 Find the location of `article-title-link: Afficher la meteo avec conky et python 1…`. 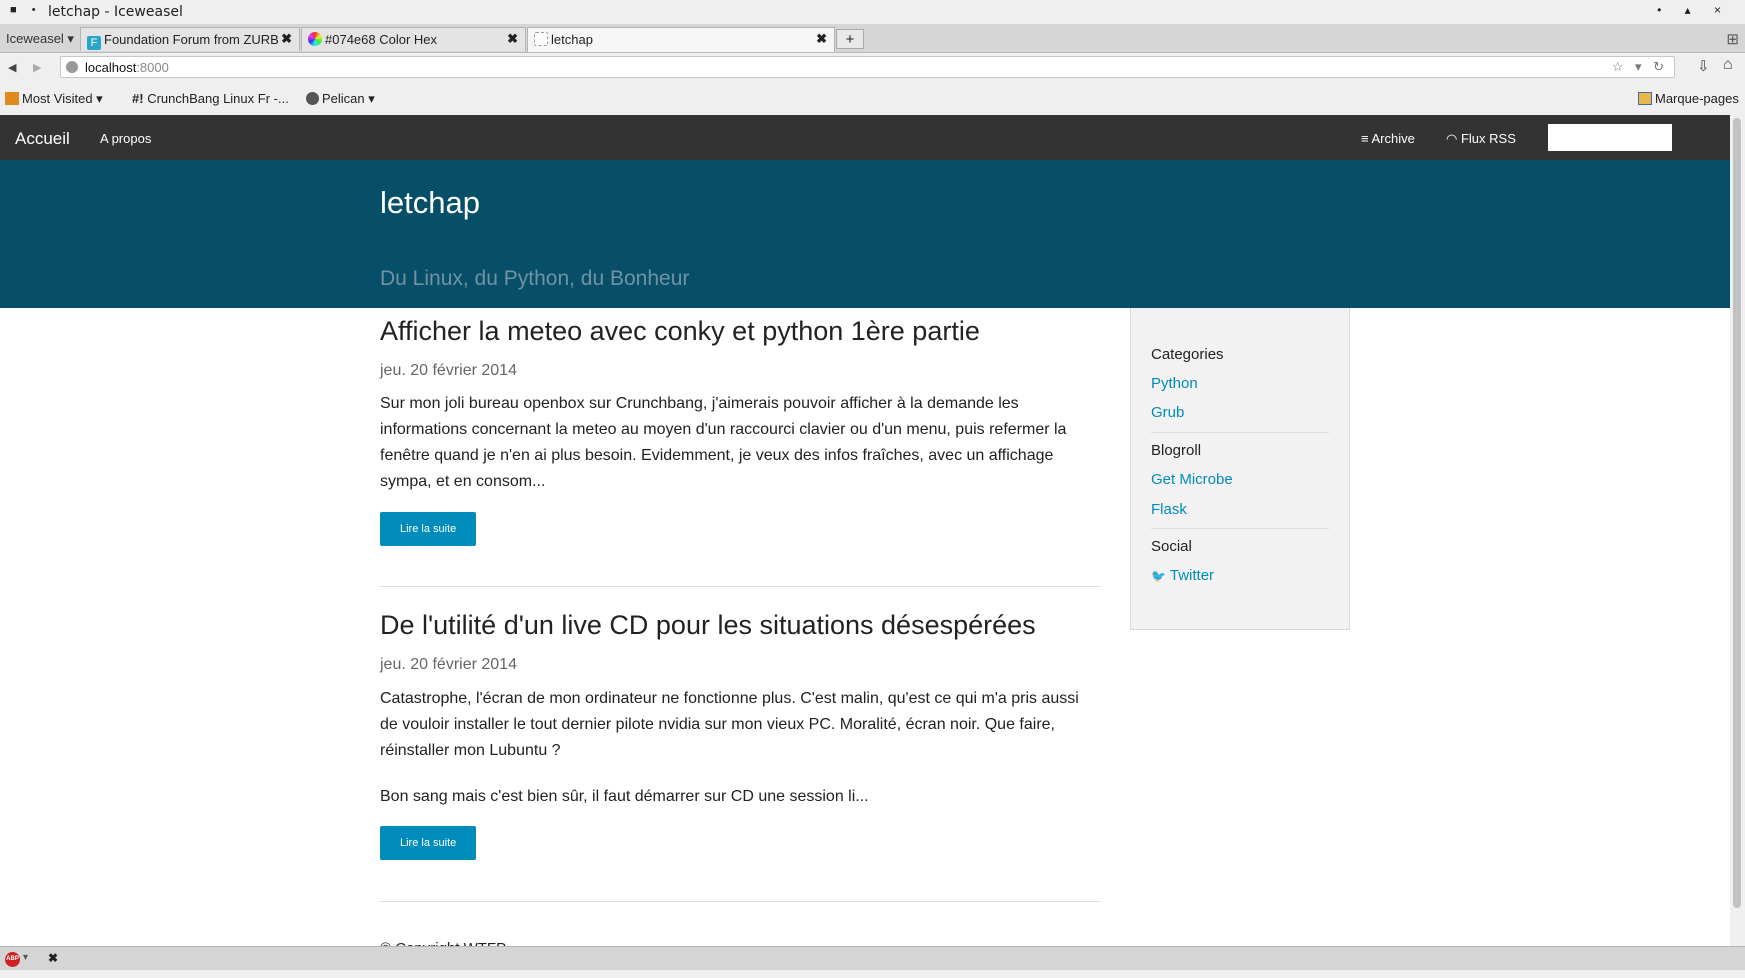

article-title-link: Afficher la meteo avec conky et python 1… is located at coordinates (740, 331).